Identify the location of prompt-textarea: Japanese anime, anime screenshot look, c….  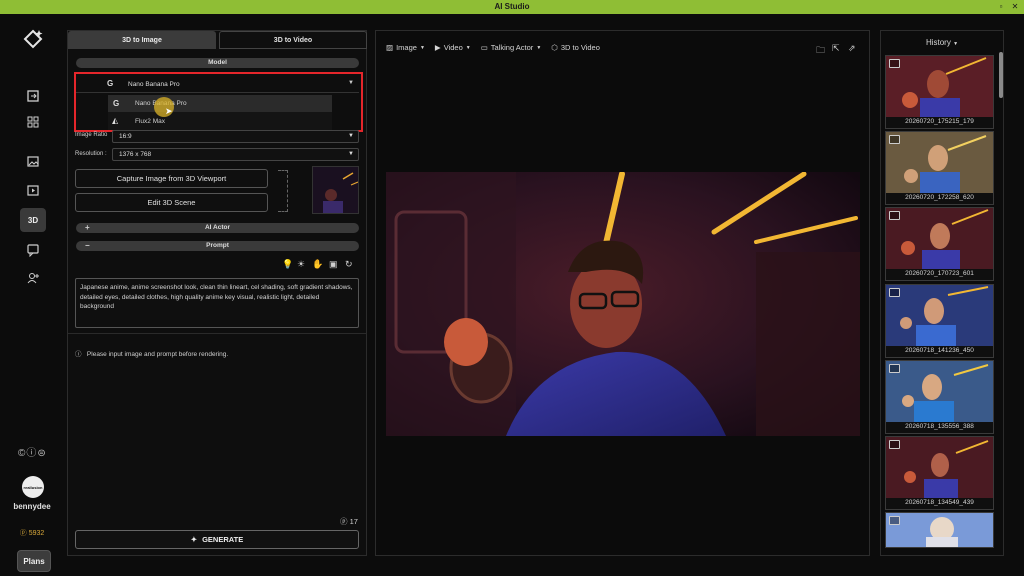
(217, 303).